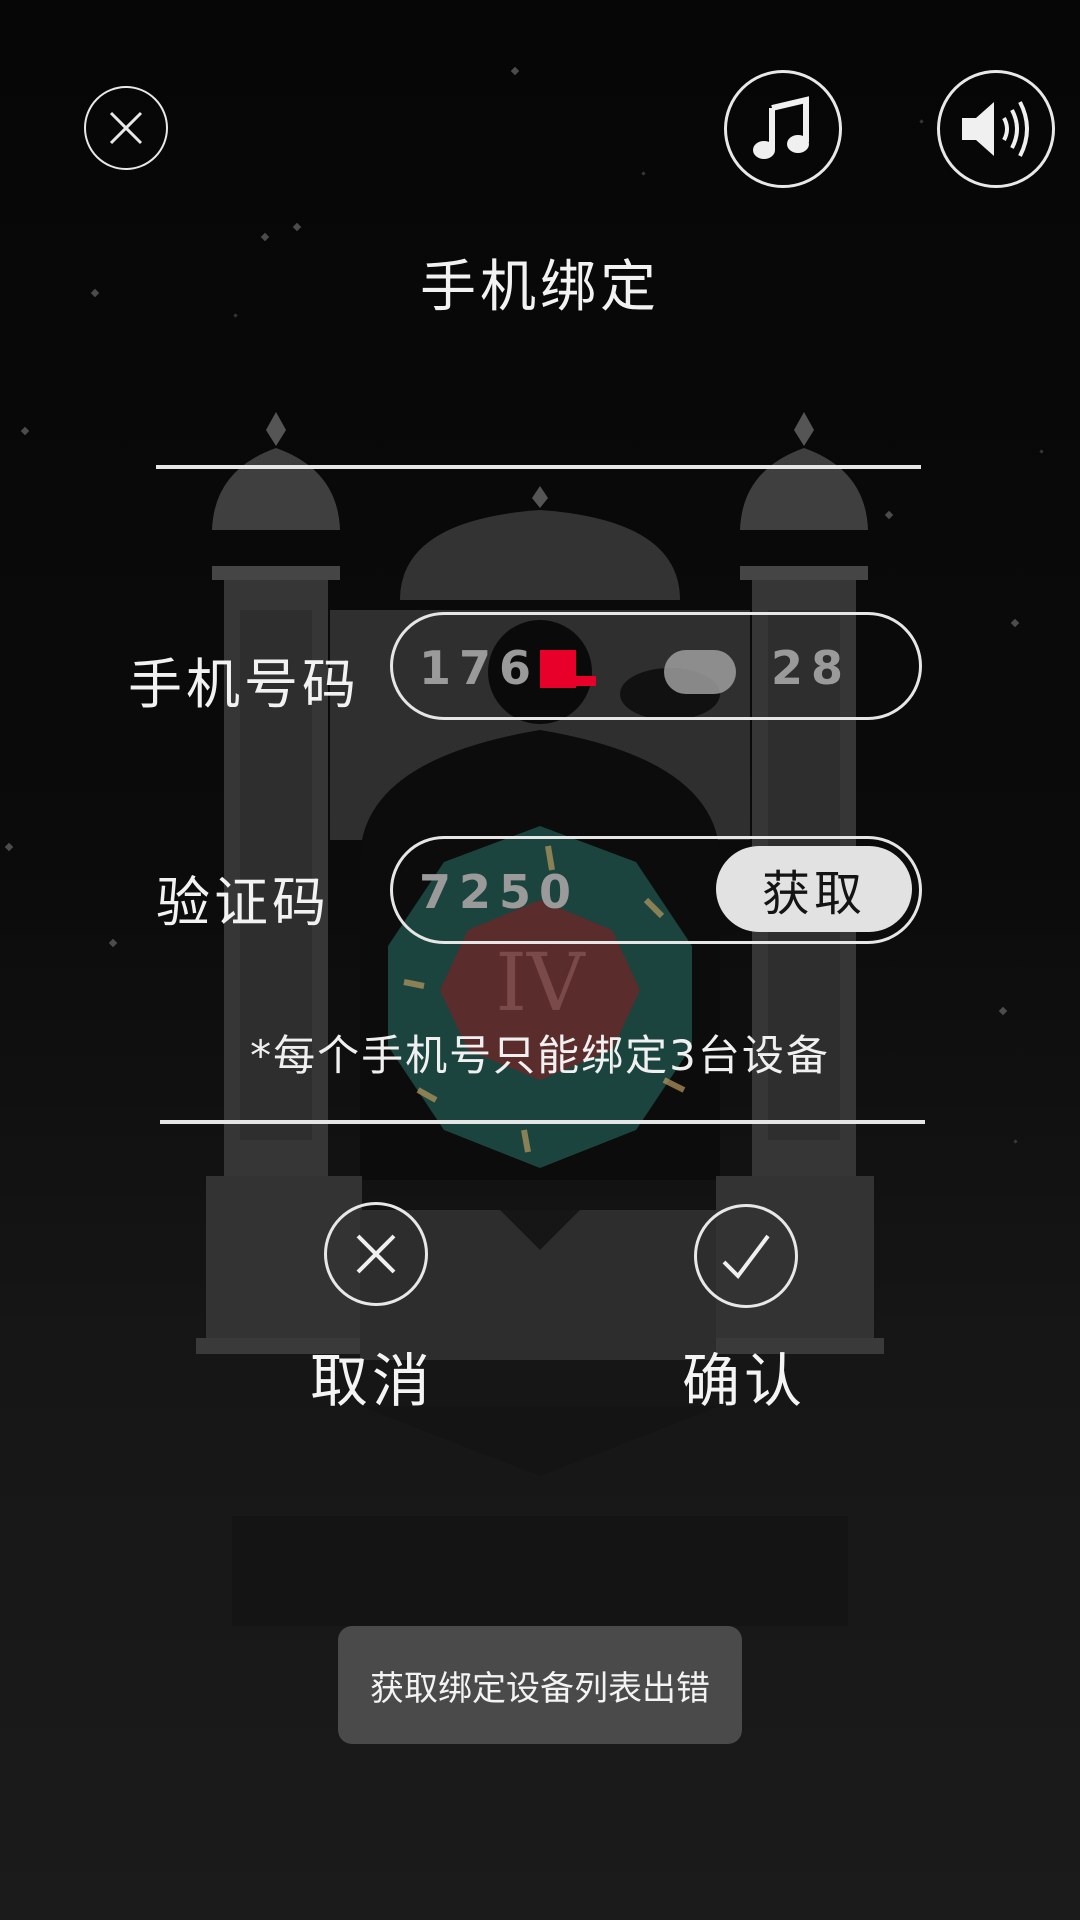 The image size is (1080, 1920). I want to click on close-button, so click(126, 128).